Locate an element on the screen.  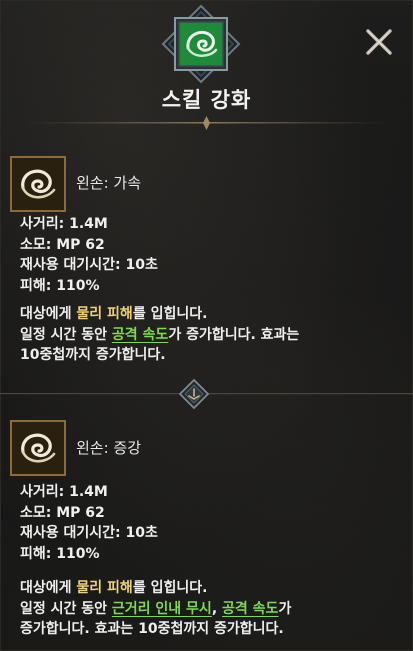
skill-emblem is located at coordinates (201, 48).